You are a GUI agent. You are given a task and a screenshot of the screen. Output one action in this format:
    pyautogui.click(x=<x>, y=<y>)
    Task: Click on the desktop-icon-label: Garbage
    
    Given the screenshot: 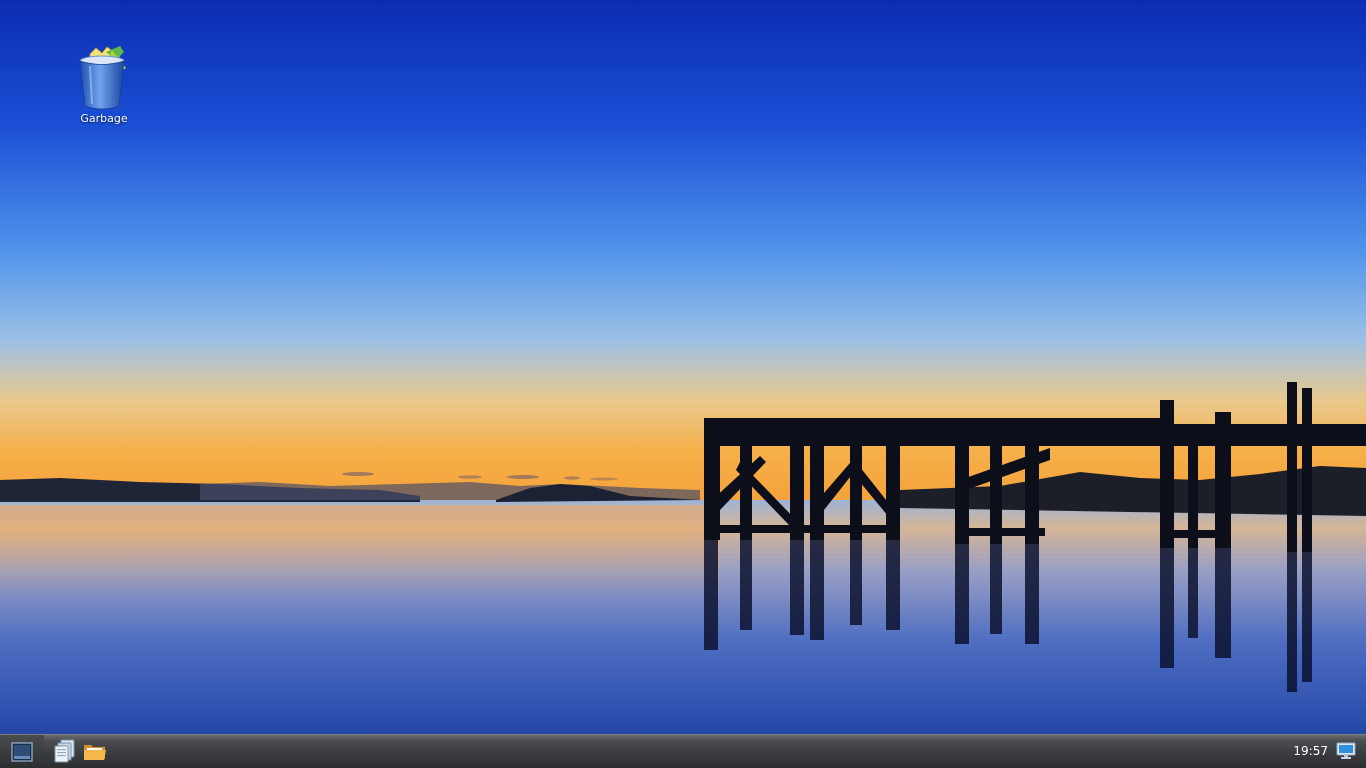 What is the action you would take?
    pyautogui.click(x=104, y=118)
    